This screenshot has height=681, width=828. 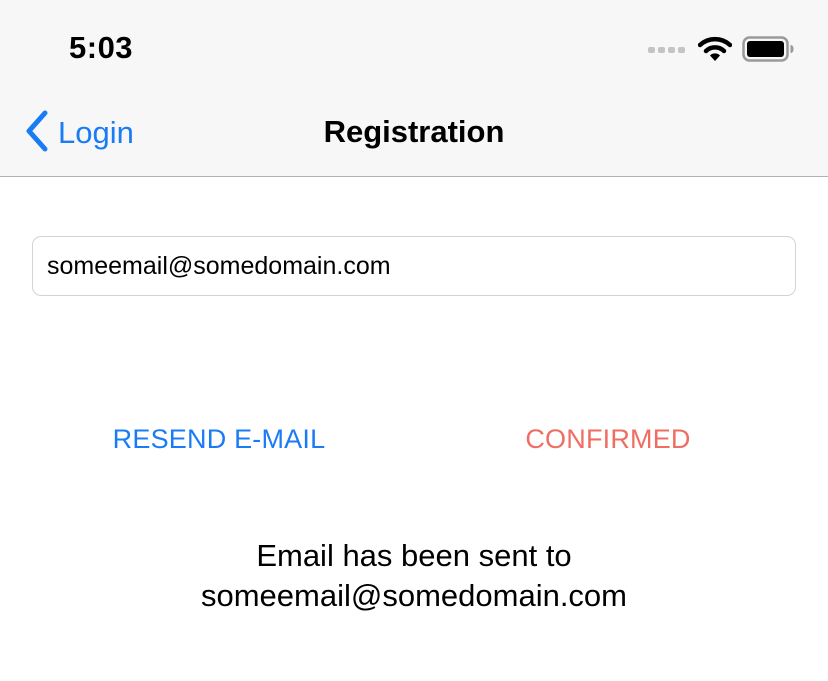 What do you see at coordinates (608, 439) in the screenshot?
I see `confirmed-button: CONFIRMED` at bounding box center [608, 439].